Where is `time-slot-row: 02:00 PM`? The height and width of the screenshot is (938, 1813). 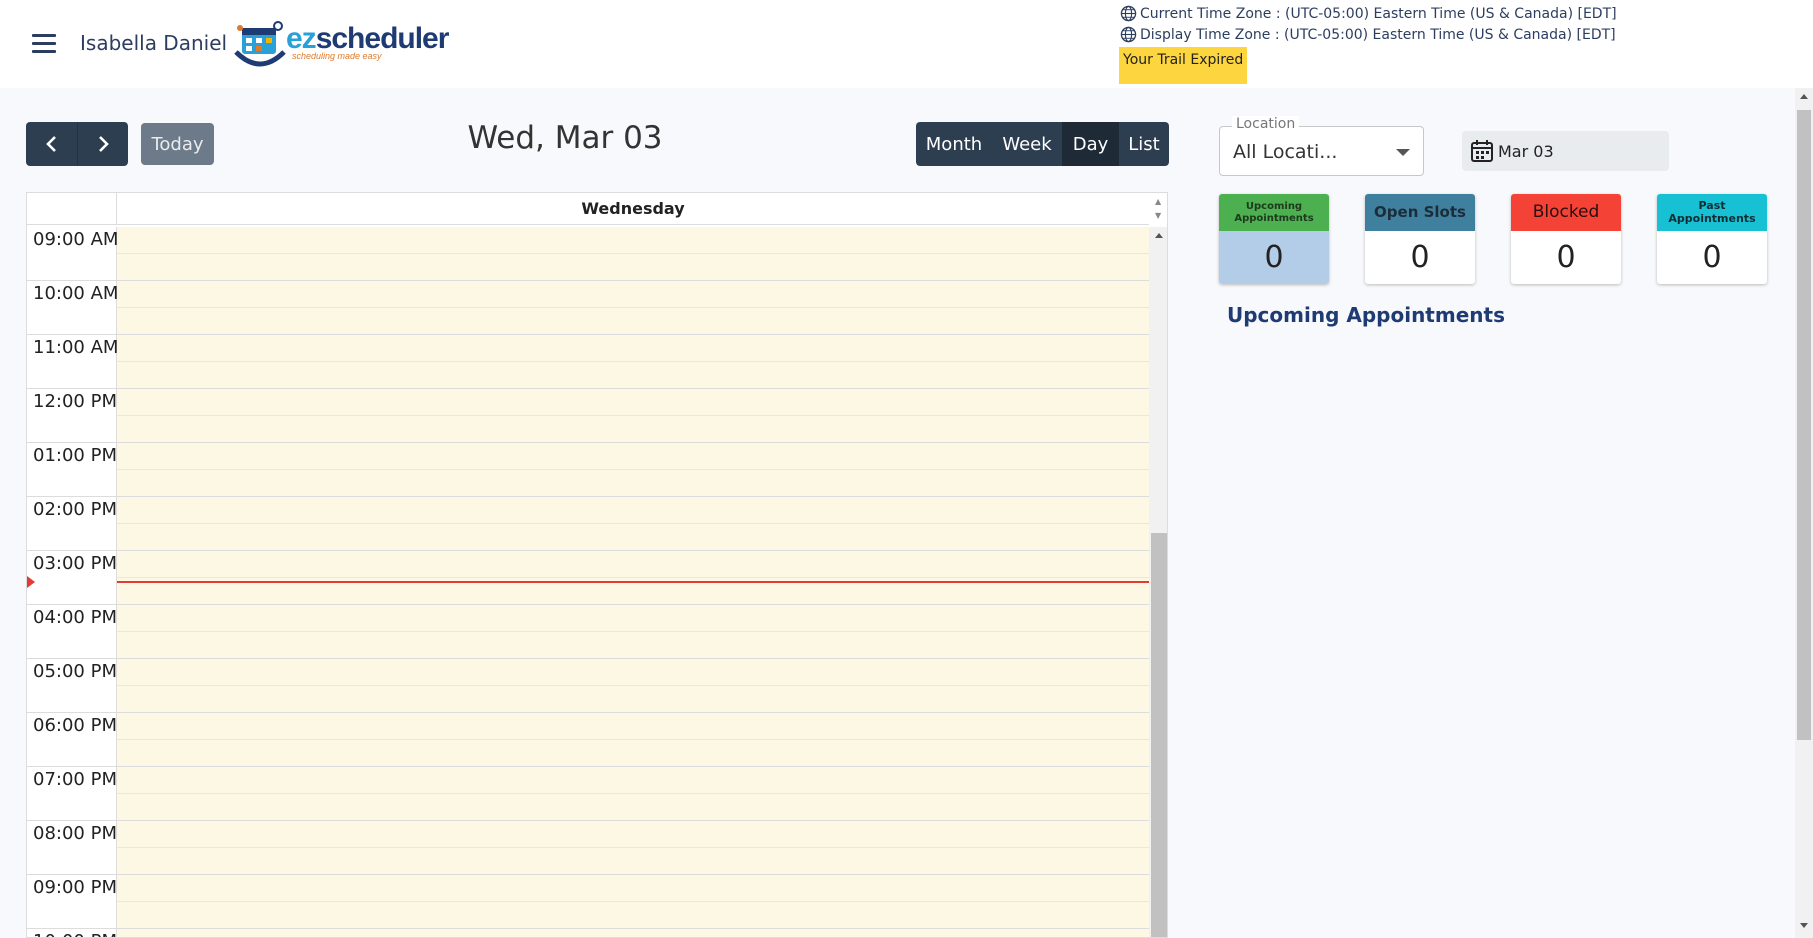
time-slot-row: 02:00 PM is located at coordinates (588, 524).